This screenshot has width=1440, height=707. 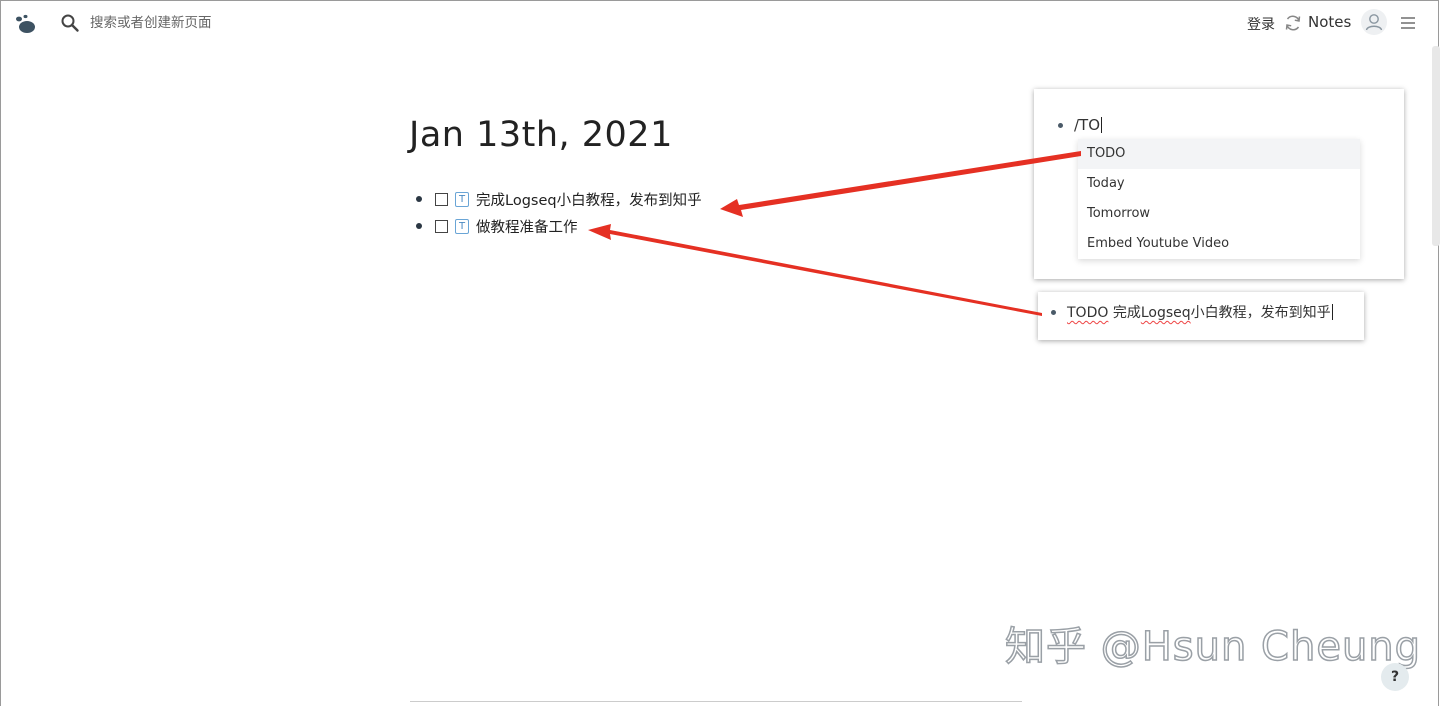 What do you see at coordinates (70, 23) in the screenshot?
I see `search-icon` at bounding box center [70, 23].